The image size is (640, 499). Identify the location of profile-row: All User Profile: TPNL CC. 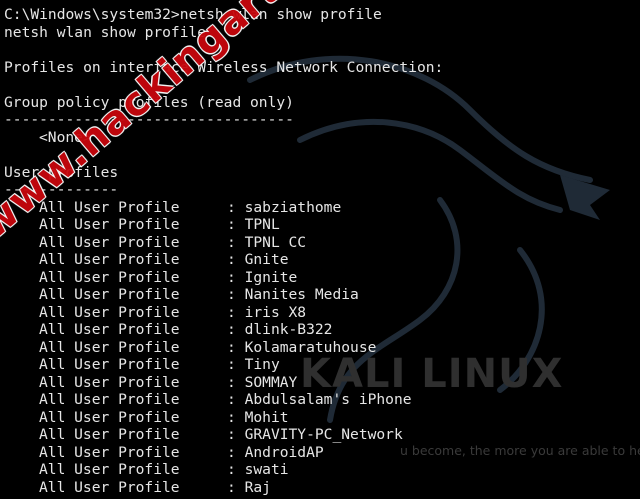
(223, 243).